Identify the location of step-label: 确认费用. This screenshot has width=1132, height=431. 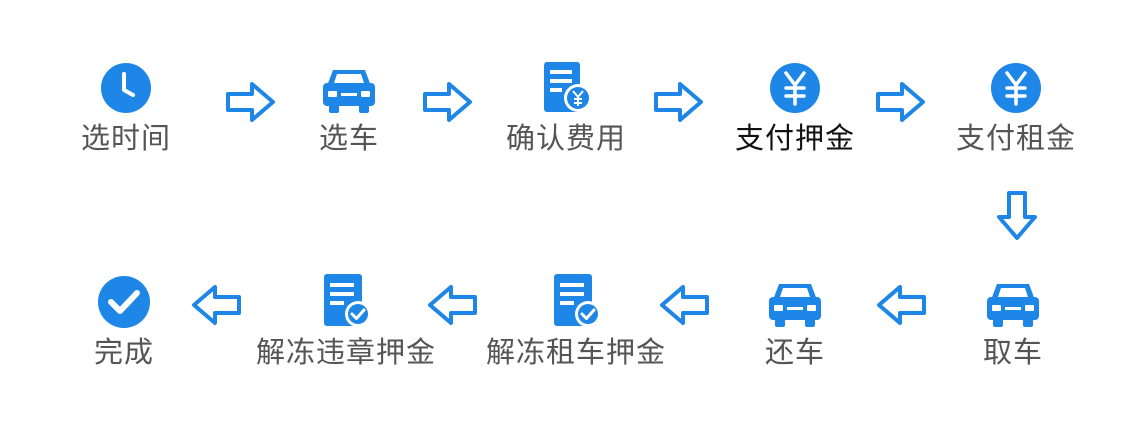
(565, 138).